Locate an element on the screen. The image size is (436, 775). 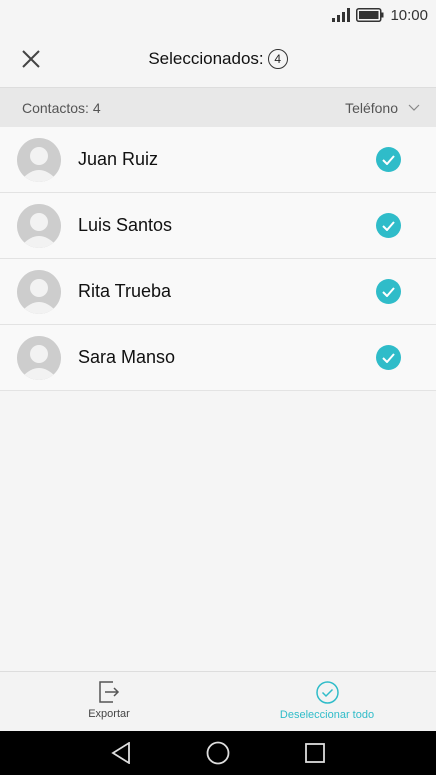
status-time: 10:00 is located at coordinates (409, 15).